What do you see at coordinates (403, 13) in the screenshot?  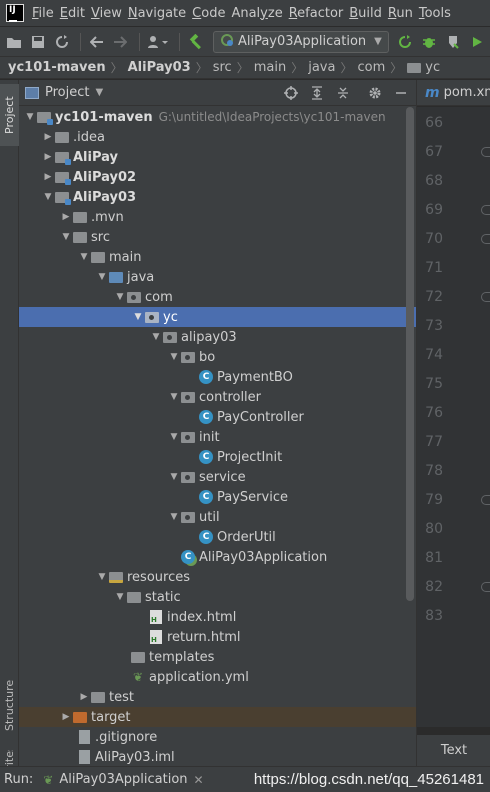 I see `menu-run: Run` at bounding box center [403, 13].